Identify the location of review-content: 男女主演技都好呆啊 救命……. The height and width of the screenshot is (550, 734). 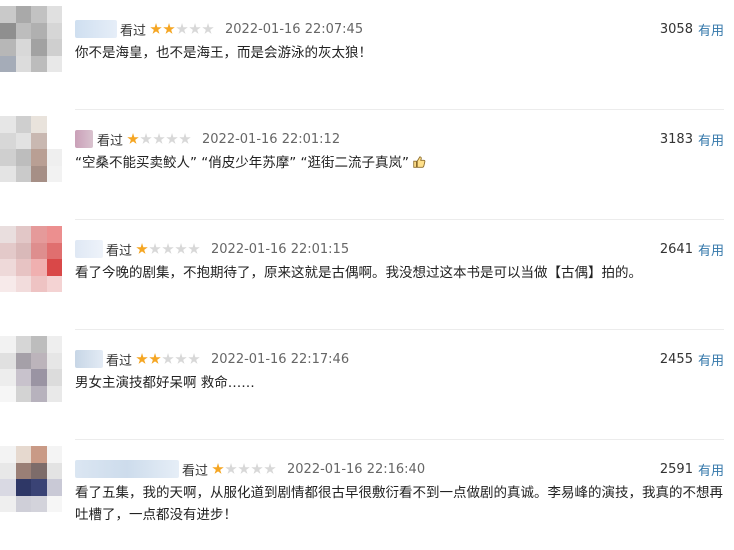
(165, 383).